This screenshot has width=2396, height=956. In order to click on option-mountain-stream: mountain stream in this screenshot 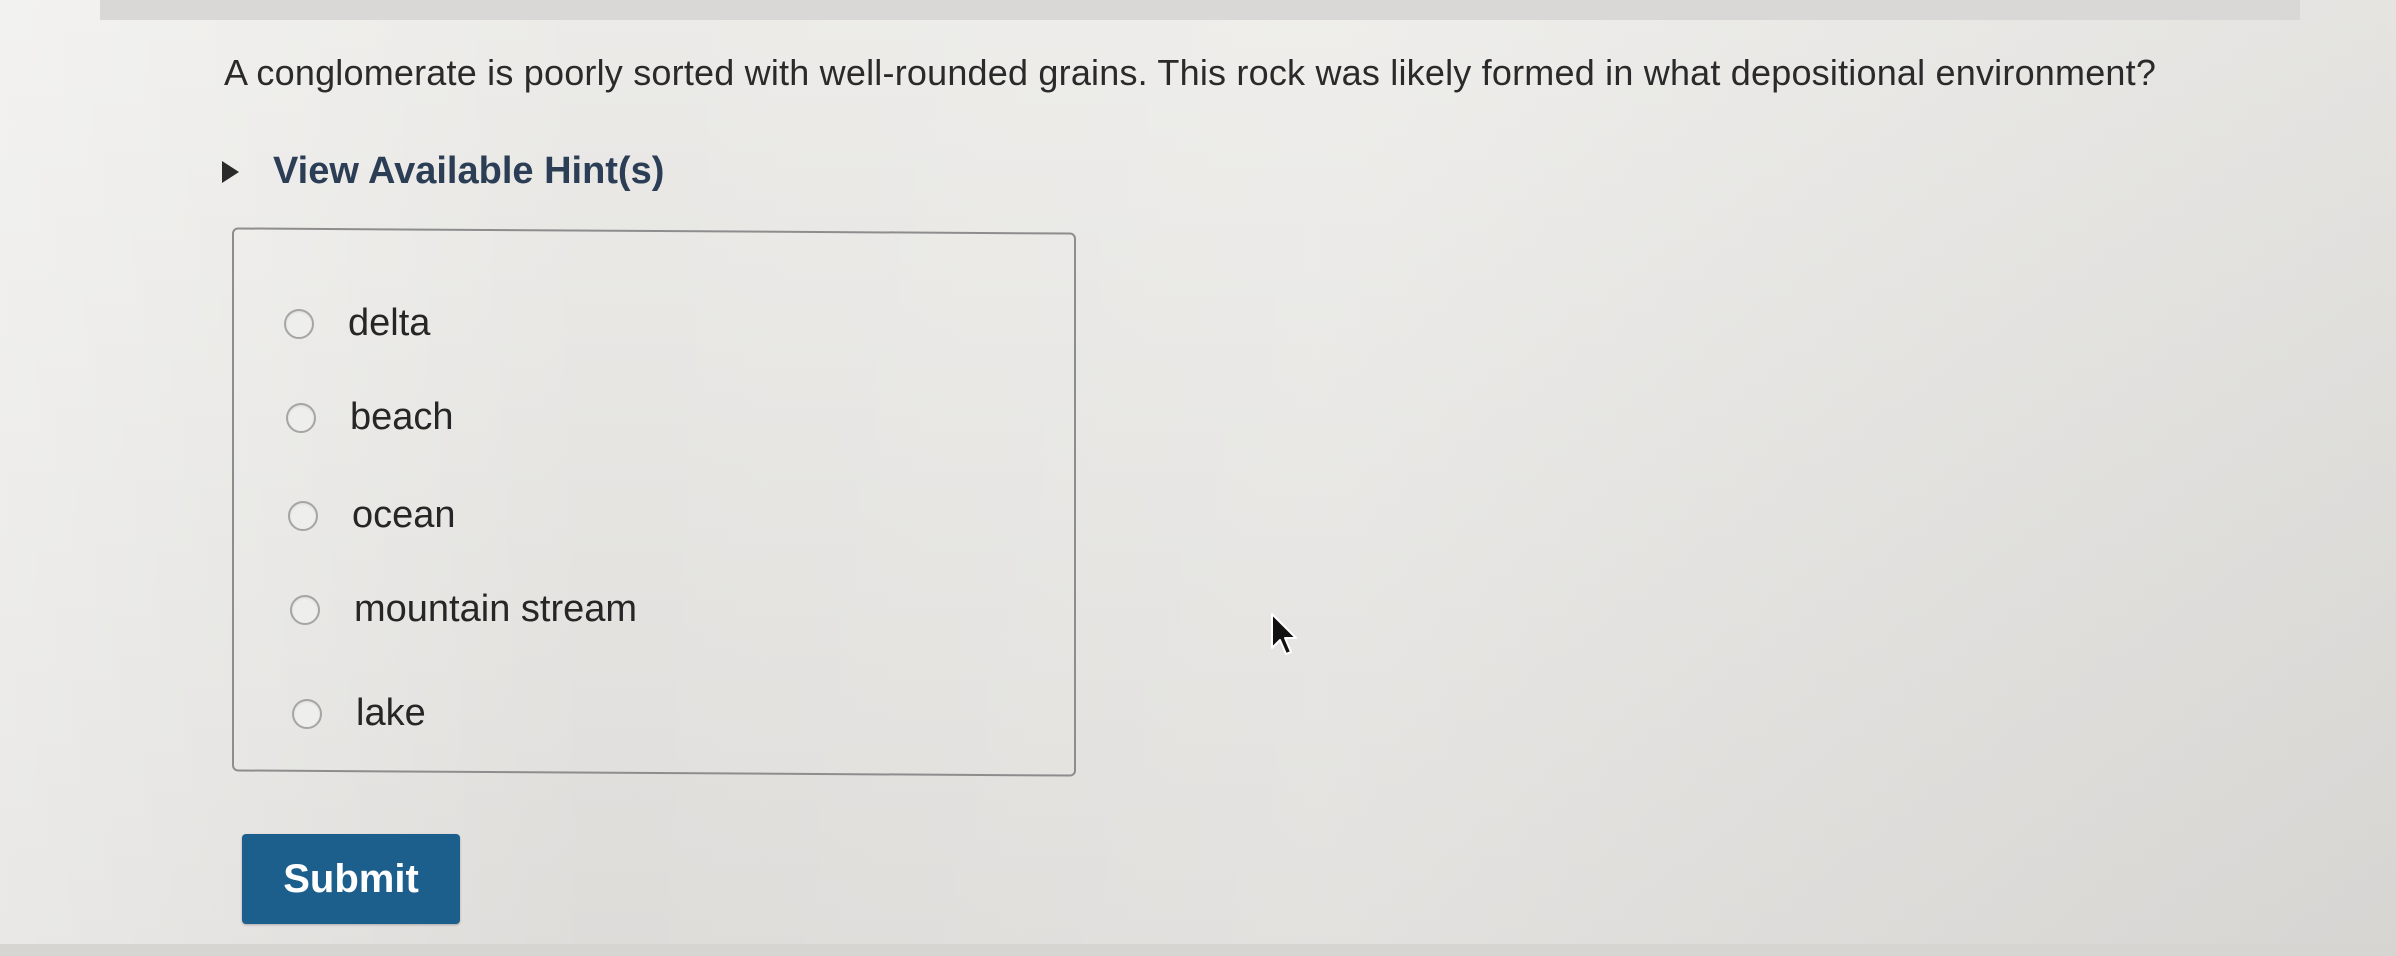, I will do `click(463, 609)`.